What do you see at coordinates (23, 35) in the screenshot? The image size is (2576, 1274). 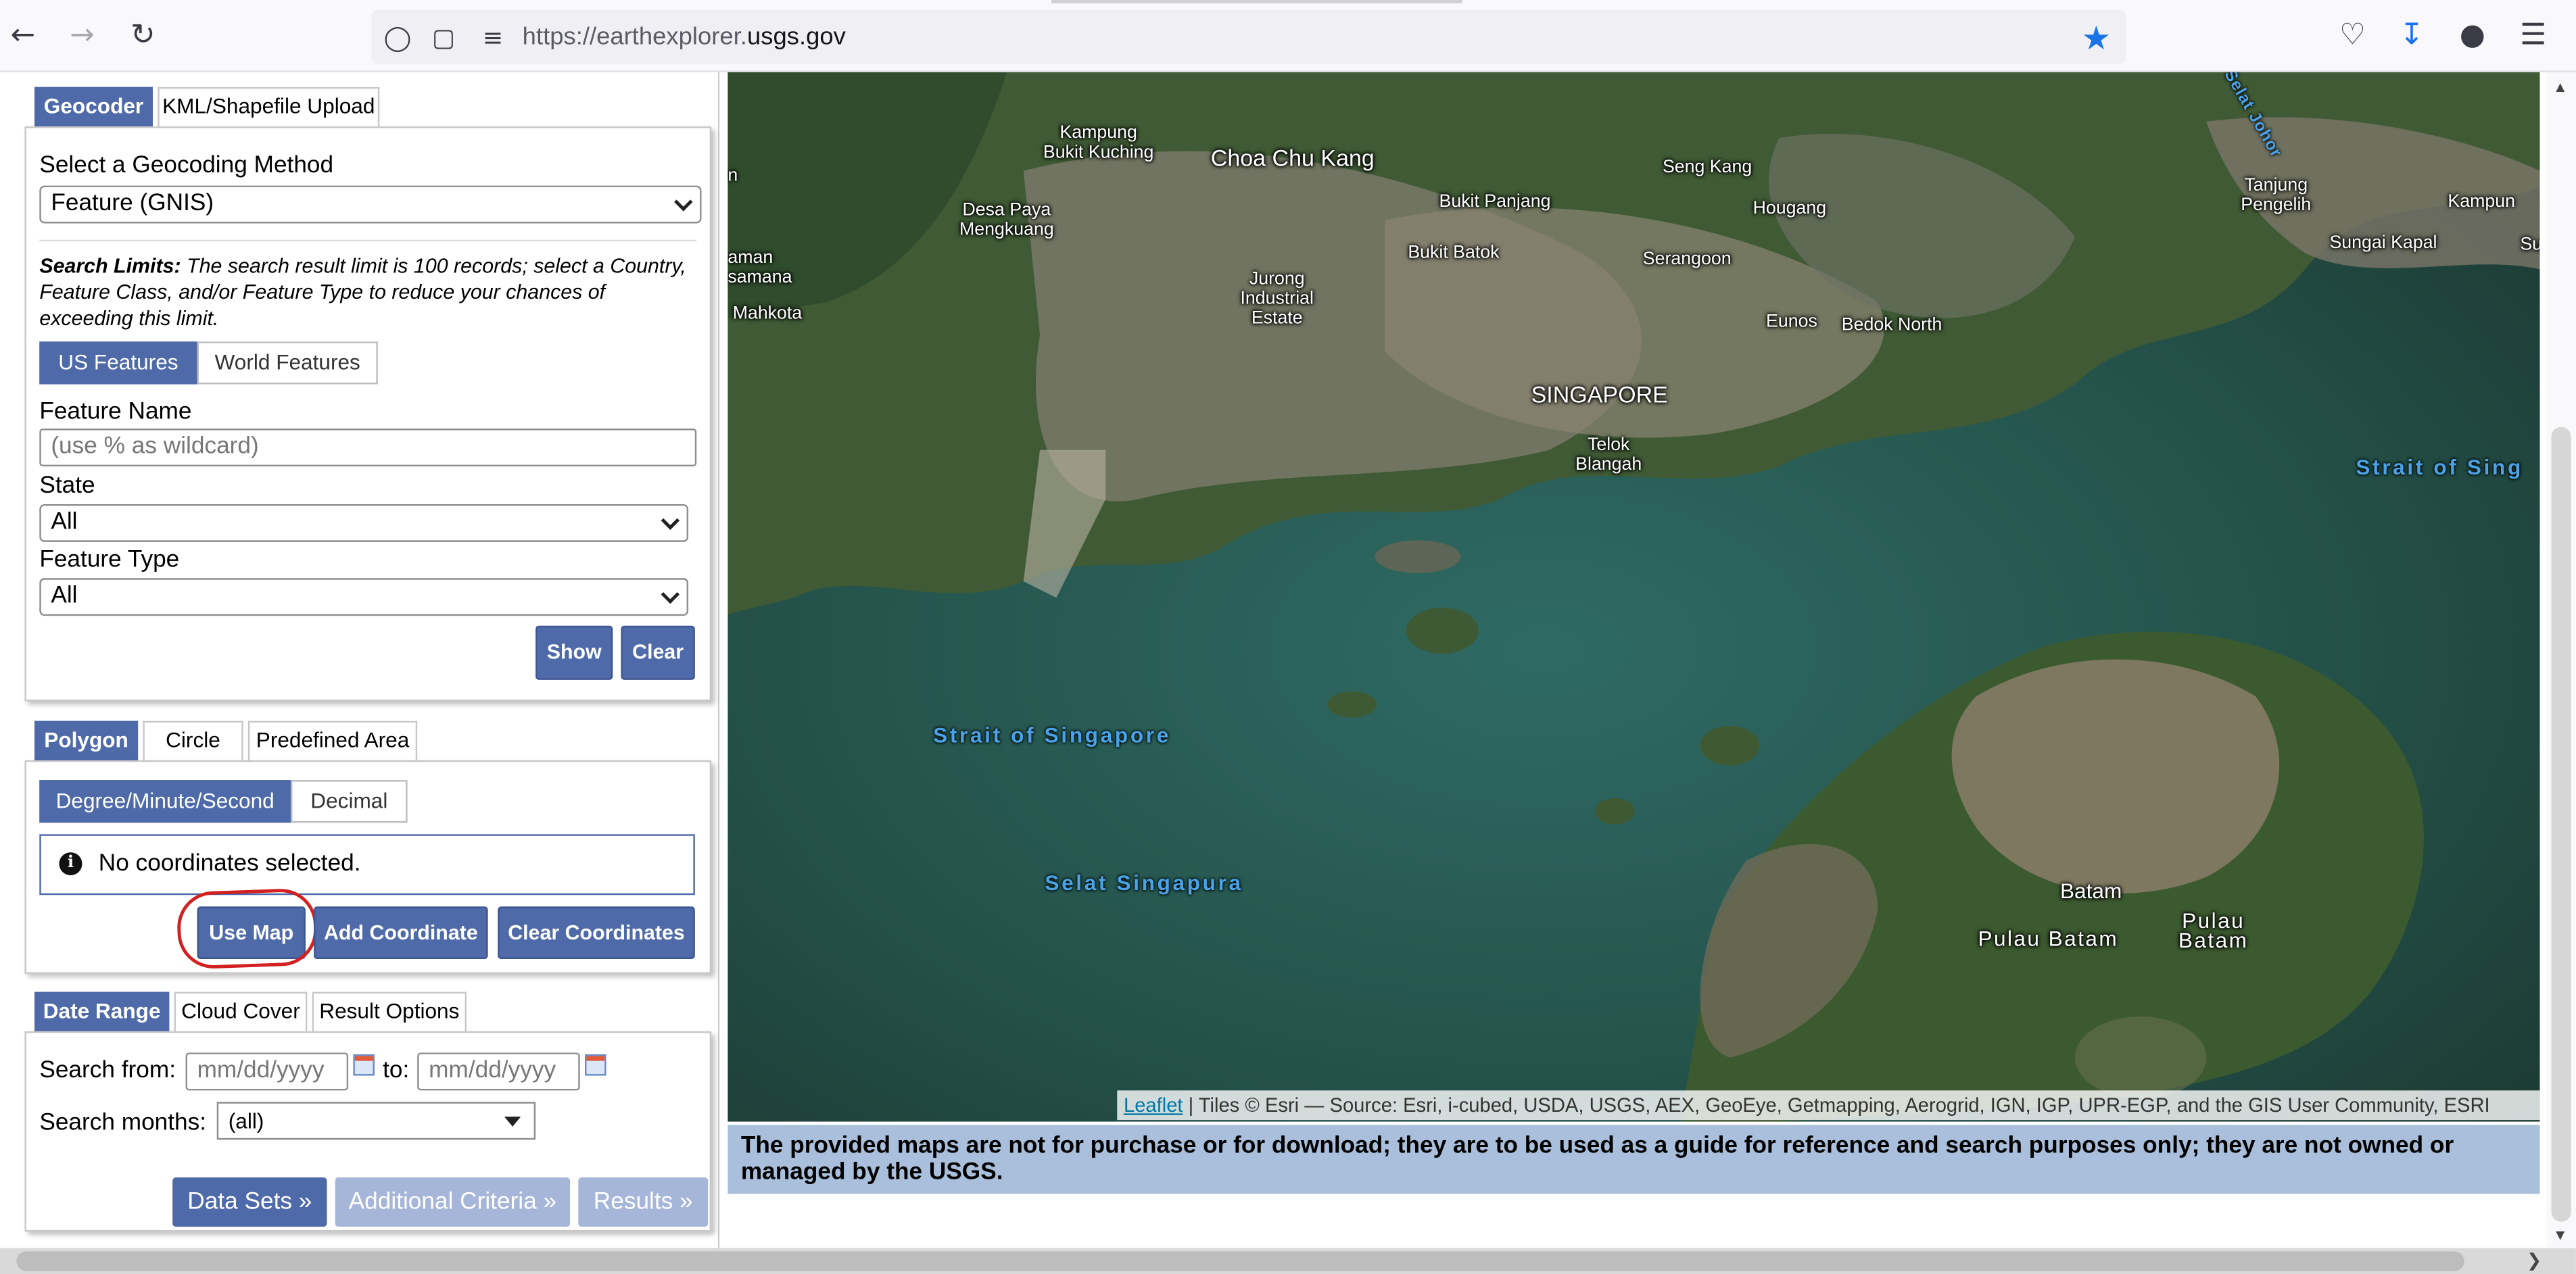 I see `back-icon: ←` at bounding box center [23, 35].